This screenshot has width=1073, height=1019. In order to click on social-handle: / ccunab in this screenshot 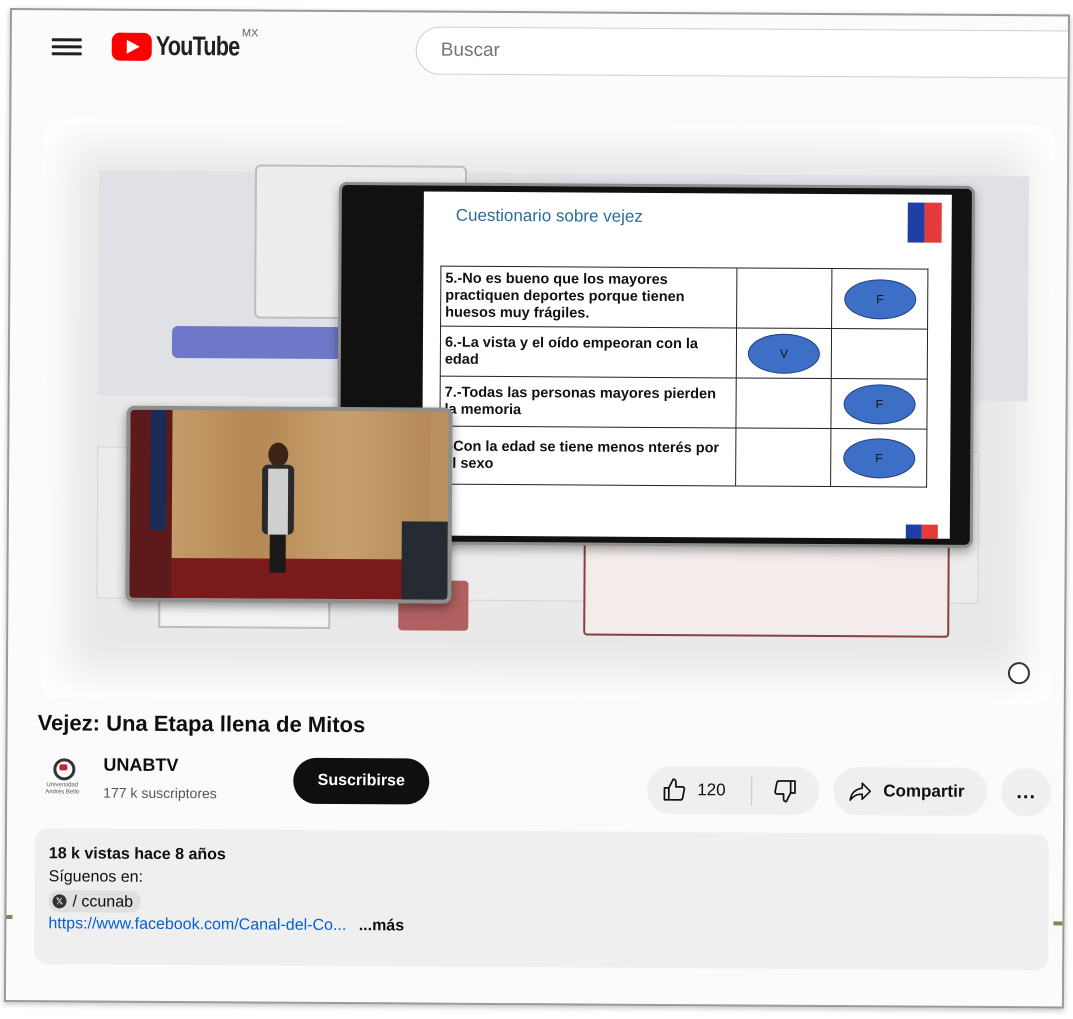, I will do `click(103, 901)`.